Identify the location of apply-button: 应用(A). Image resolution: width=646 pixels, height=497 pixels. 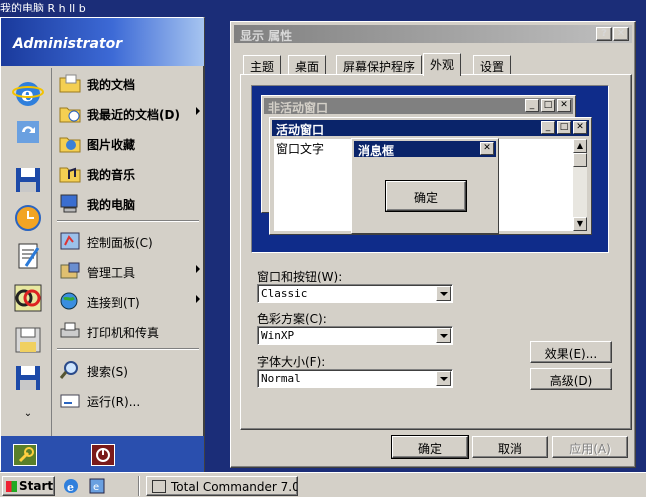
(590, 447).